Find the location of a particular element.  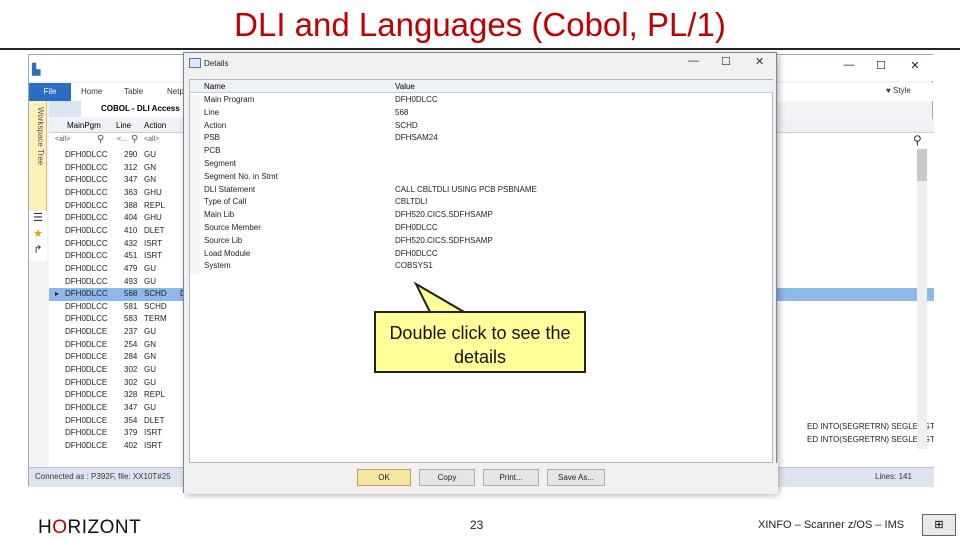

detail-row: Load Module DFH0DLCC is located at coordinates (482, 255).